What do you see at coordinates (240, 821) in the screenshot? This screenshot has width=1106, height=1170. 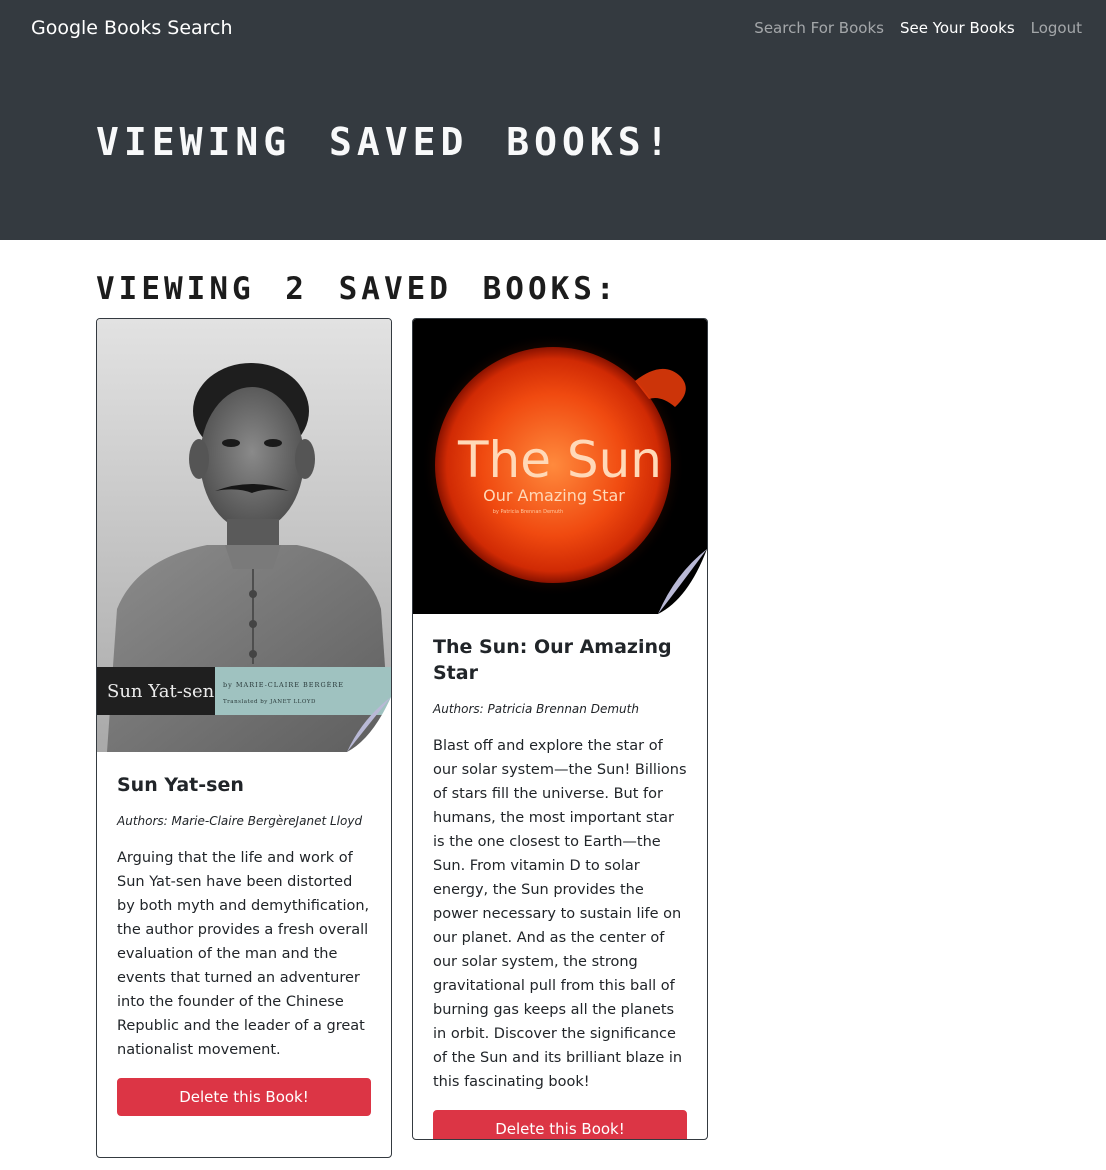 I see `book-authors: Authors: Marie-Claire BergèreJanet Lloyd` at bounding box center [240, 821].